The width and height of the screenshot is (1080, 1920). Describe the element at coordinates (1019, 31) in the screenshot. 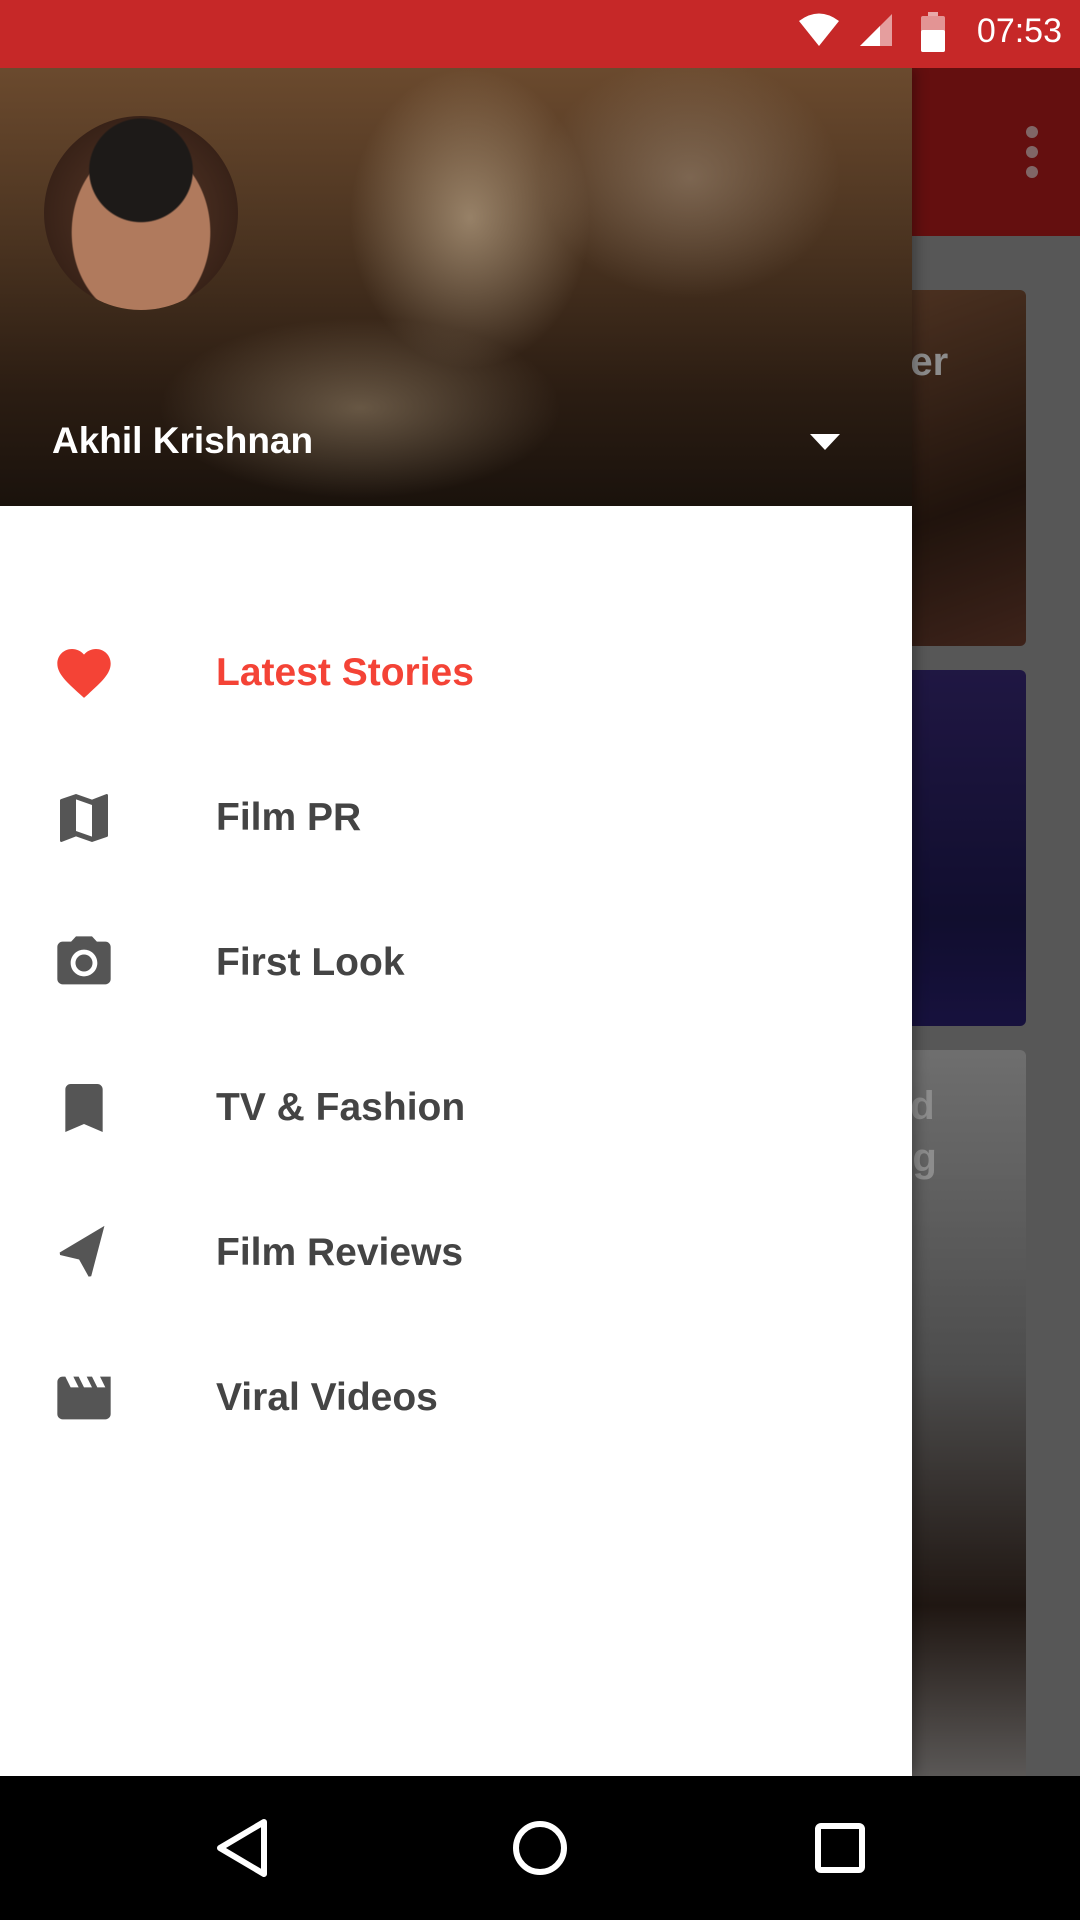

I see `status-time: 07:53` at that location.